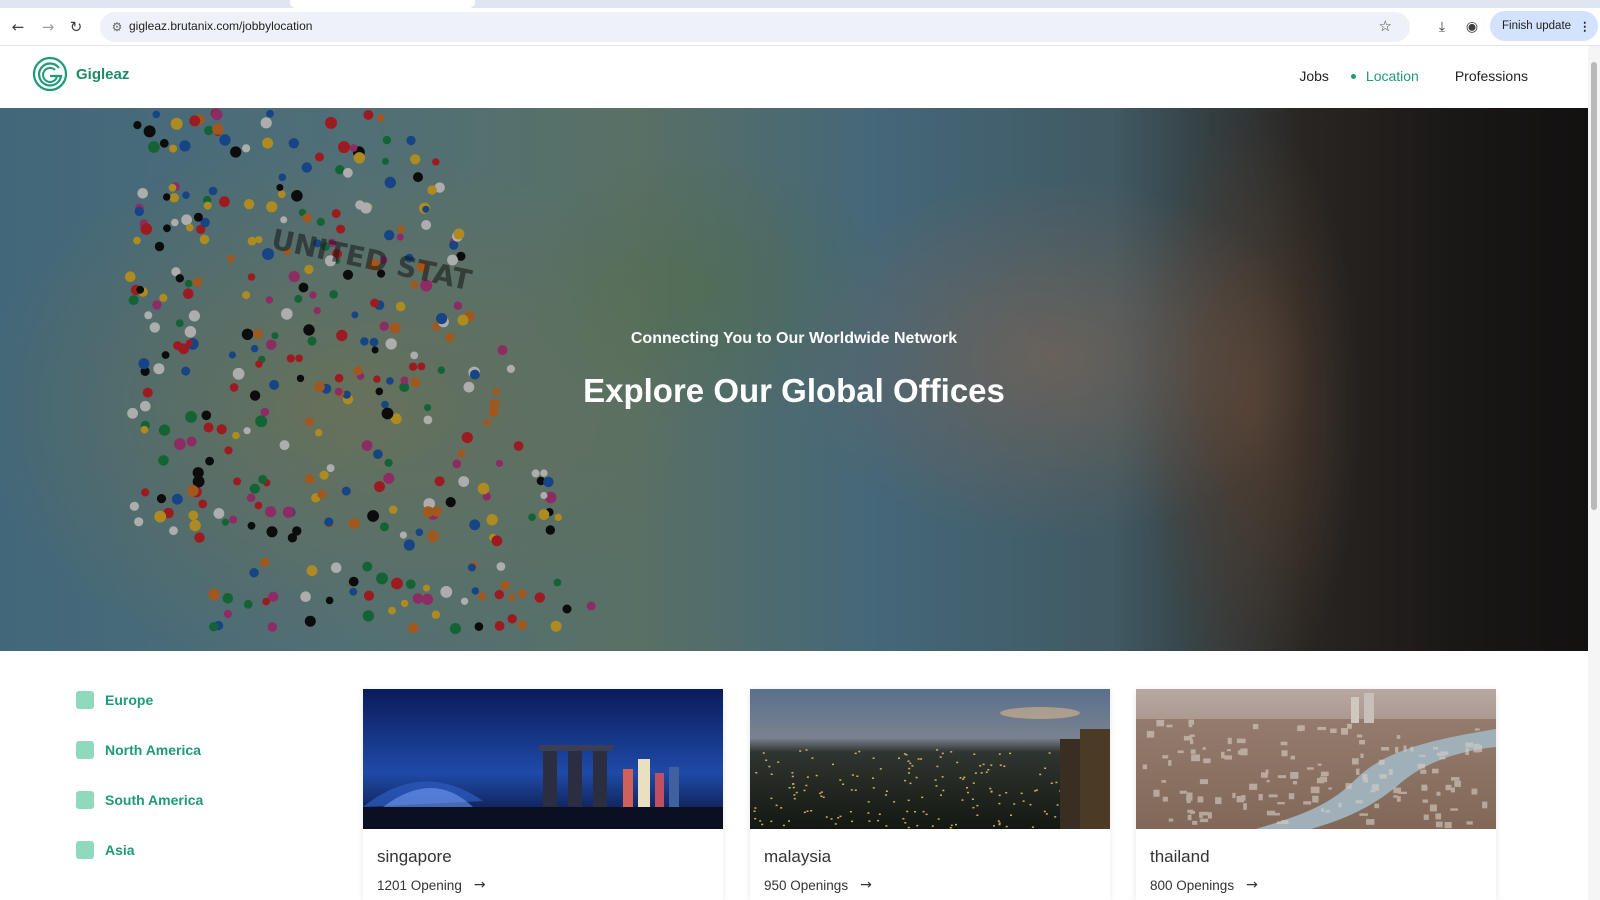 The height and width of the screenshot is (900, 1600). I want to click on forward-icon: →, so click(48, 27).